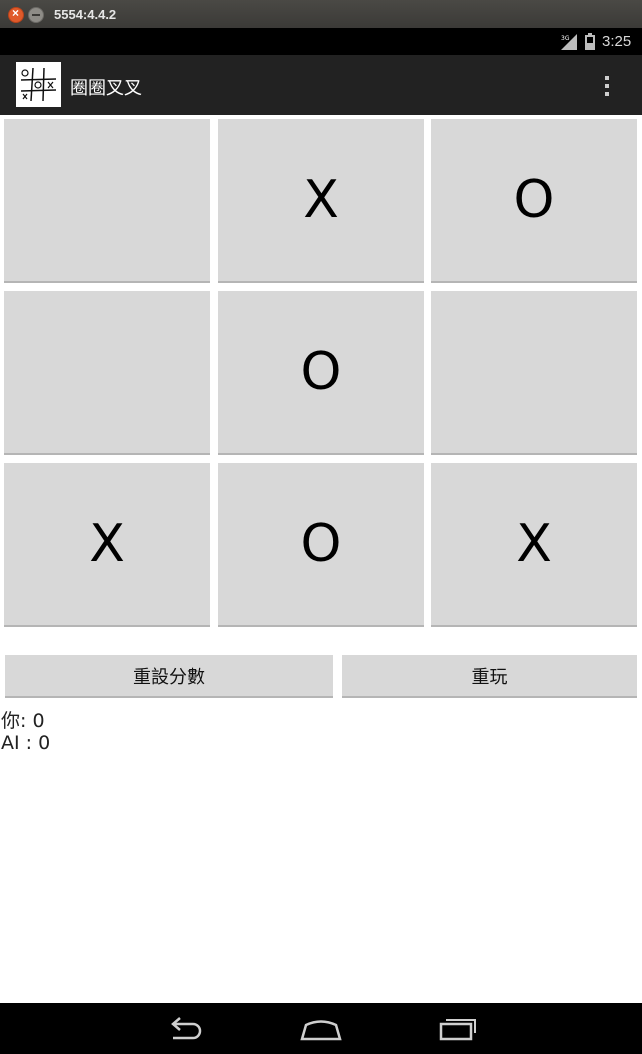 The width and height of the screenshot is (642, 1054). I want to click on navigation-bar, so click(321, 1028).